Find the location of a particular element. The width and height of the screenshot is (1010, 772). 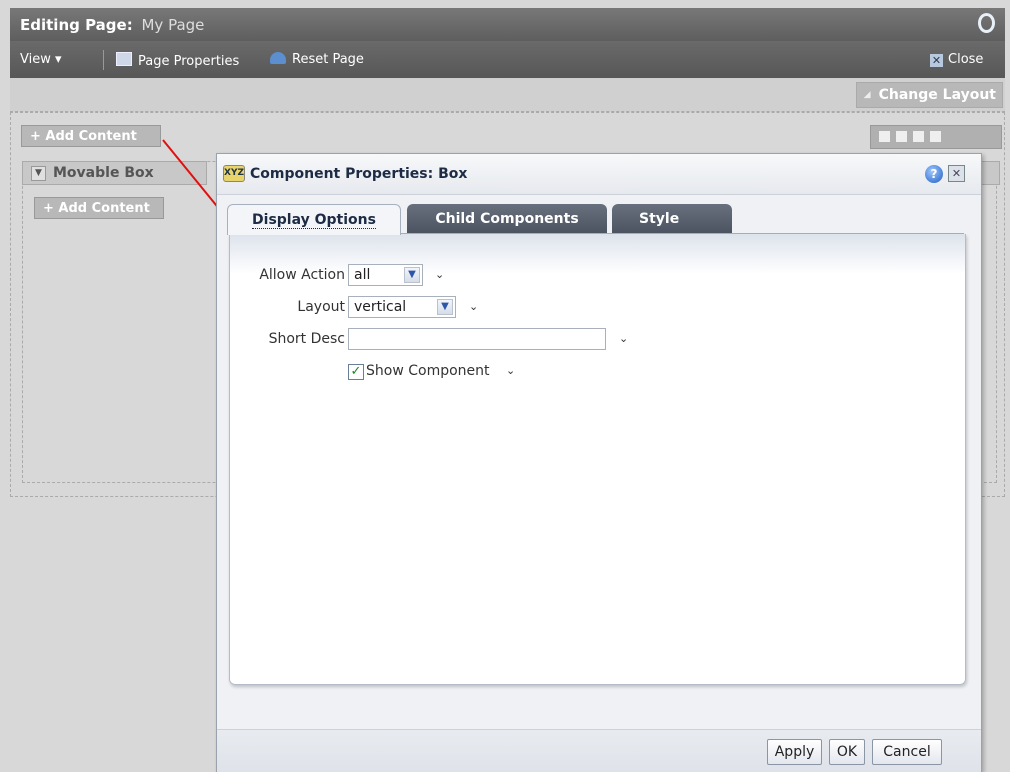

apply-button: Apply is located at coordinates (794, 752).